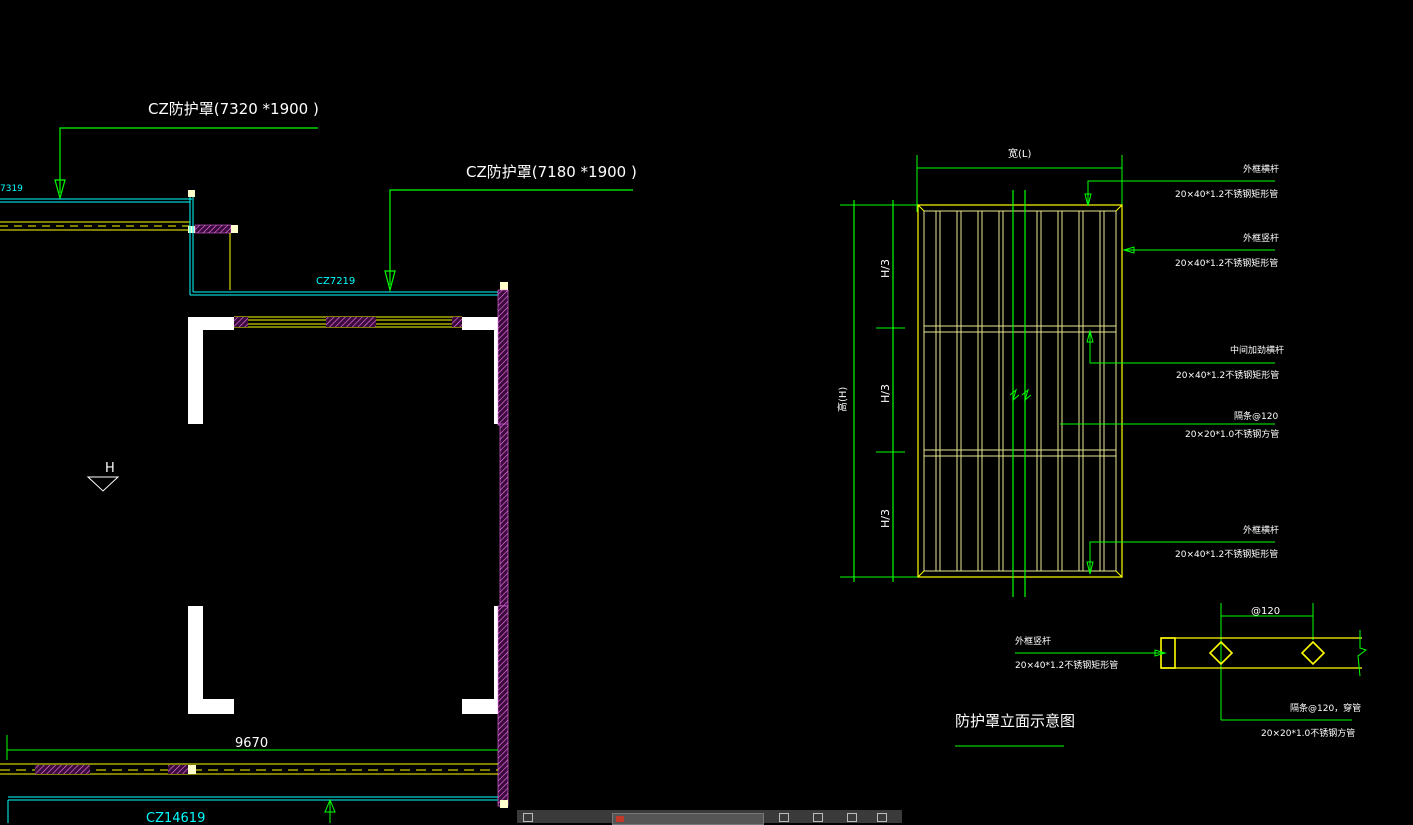  What do you see at coordinates (688, 819) in the screenshot?
I see `taskbar-item` at bounding box center [688, 819].